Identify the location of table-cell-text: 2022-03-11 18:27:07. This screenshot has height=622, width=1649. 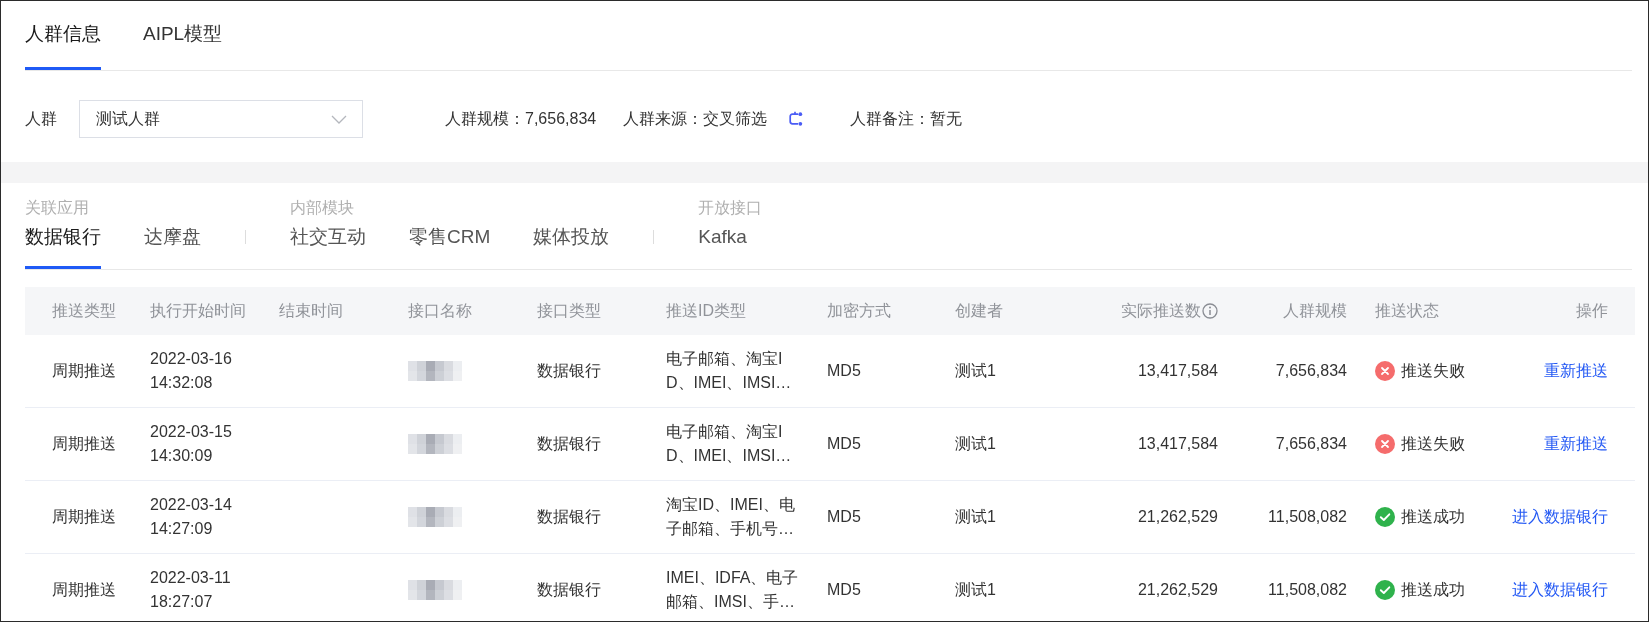
(191, 590).